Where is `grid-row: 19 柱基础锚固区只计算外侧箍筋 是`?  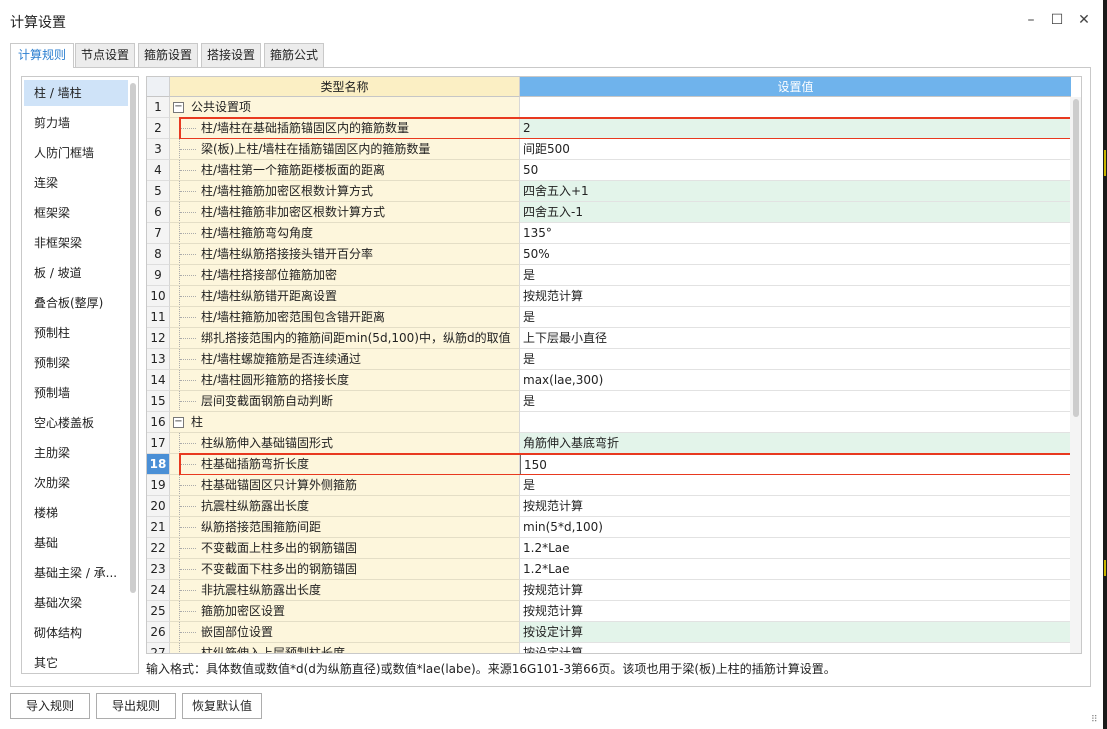
grid-row: 19 柱基础锚固区只计算外侧箍筋 是 is located at coordinates (609, 485).